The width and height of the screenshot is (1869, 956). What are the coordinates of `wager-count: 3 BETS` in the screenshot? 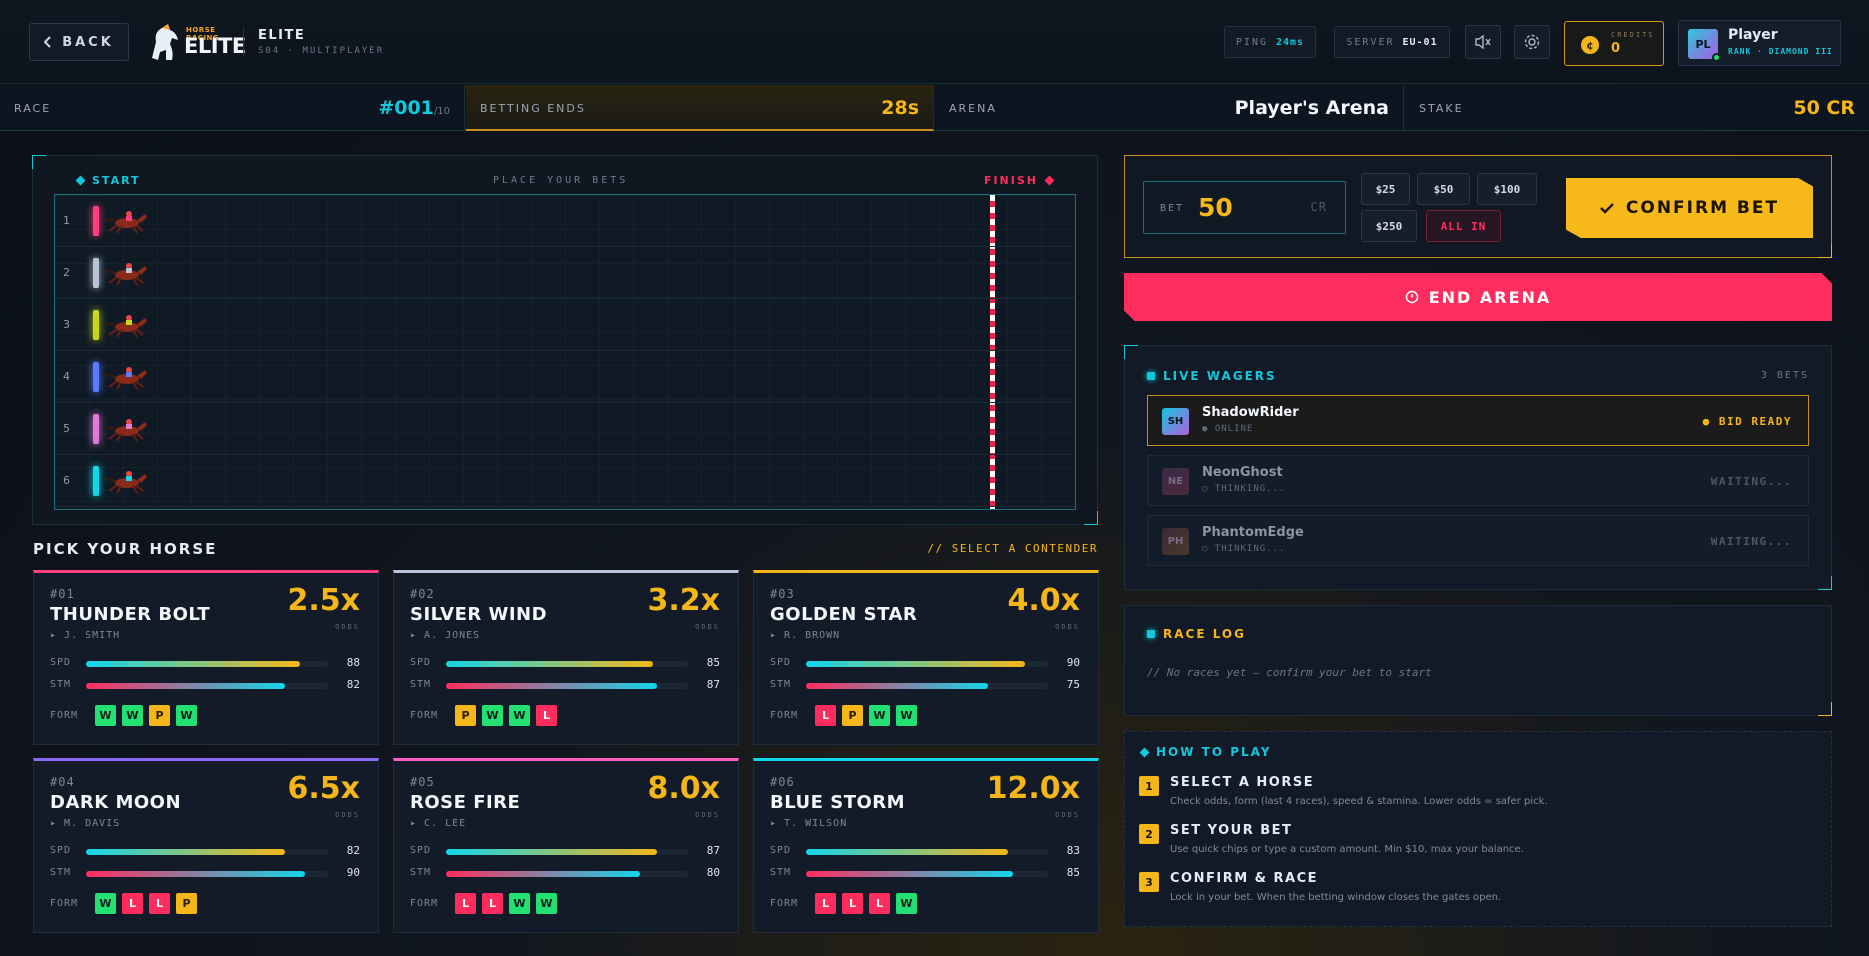 It's located at (1784, 375).